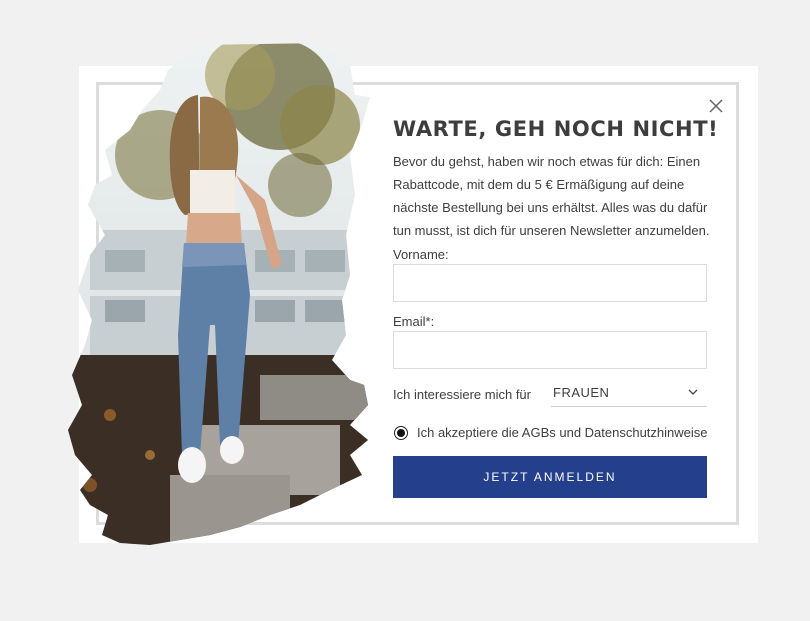 This screenshot has width=810, height=621. Describe the element at coordinates (716, 106) in the screenshot. I see `close-icon` at that location.